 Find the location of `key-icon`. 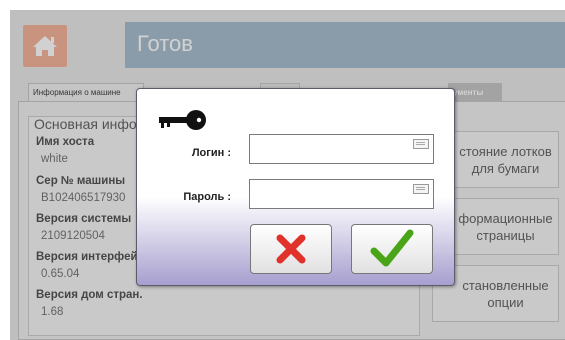

key-icon is located at coordinates (182, 120).